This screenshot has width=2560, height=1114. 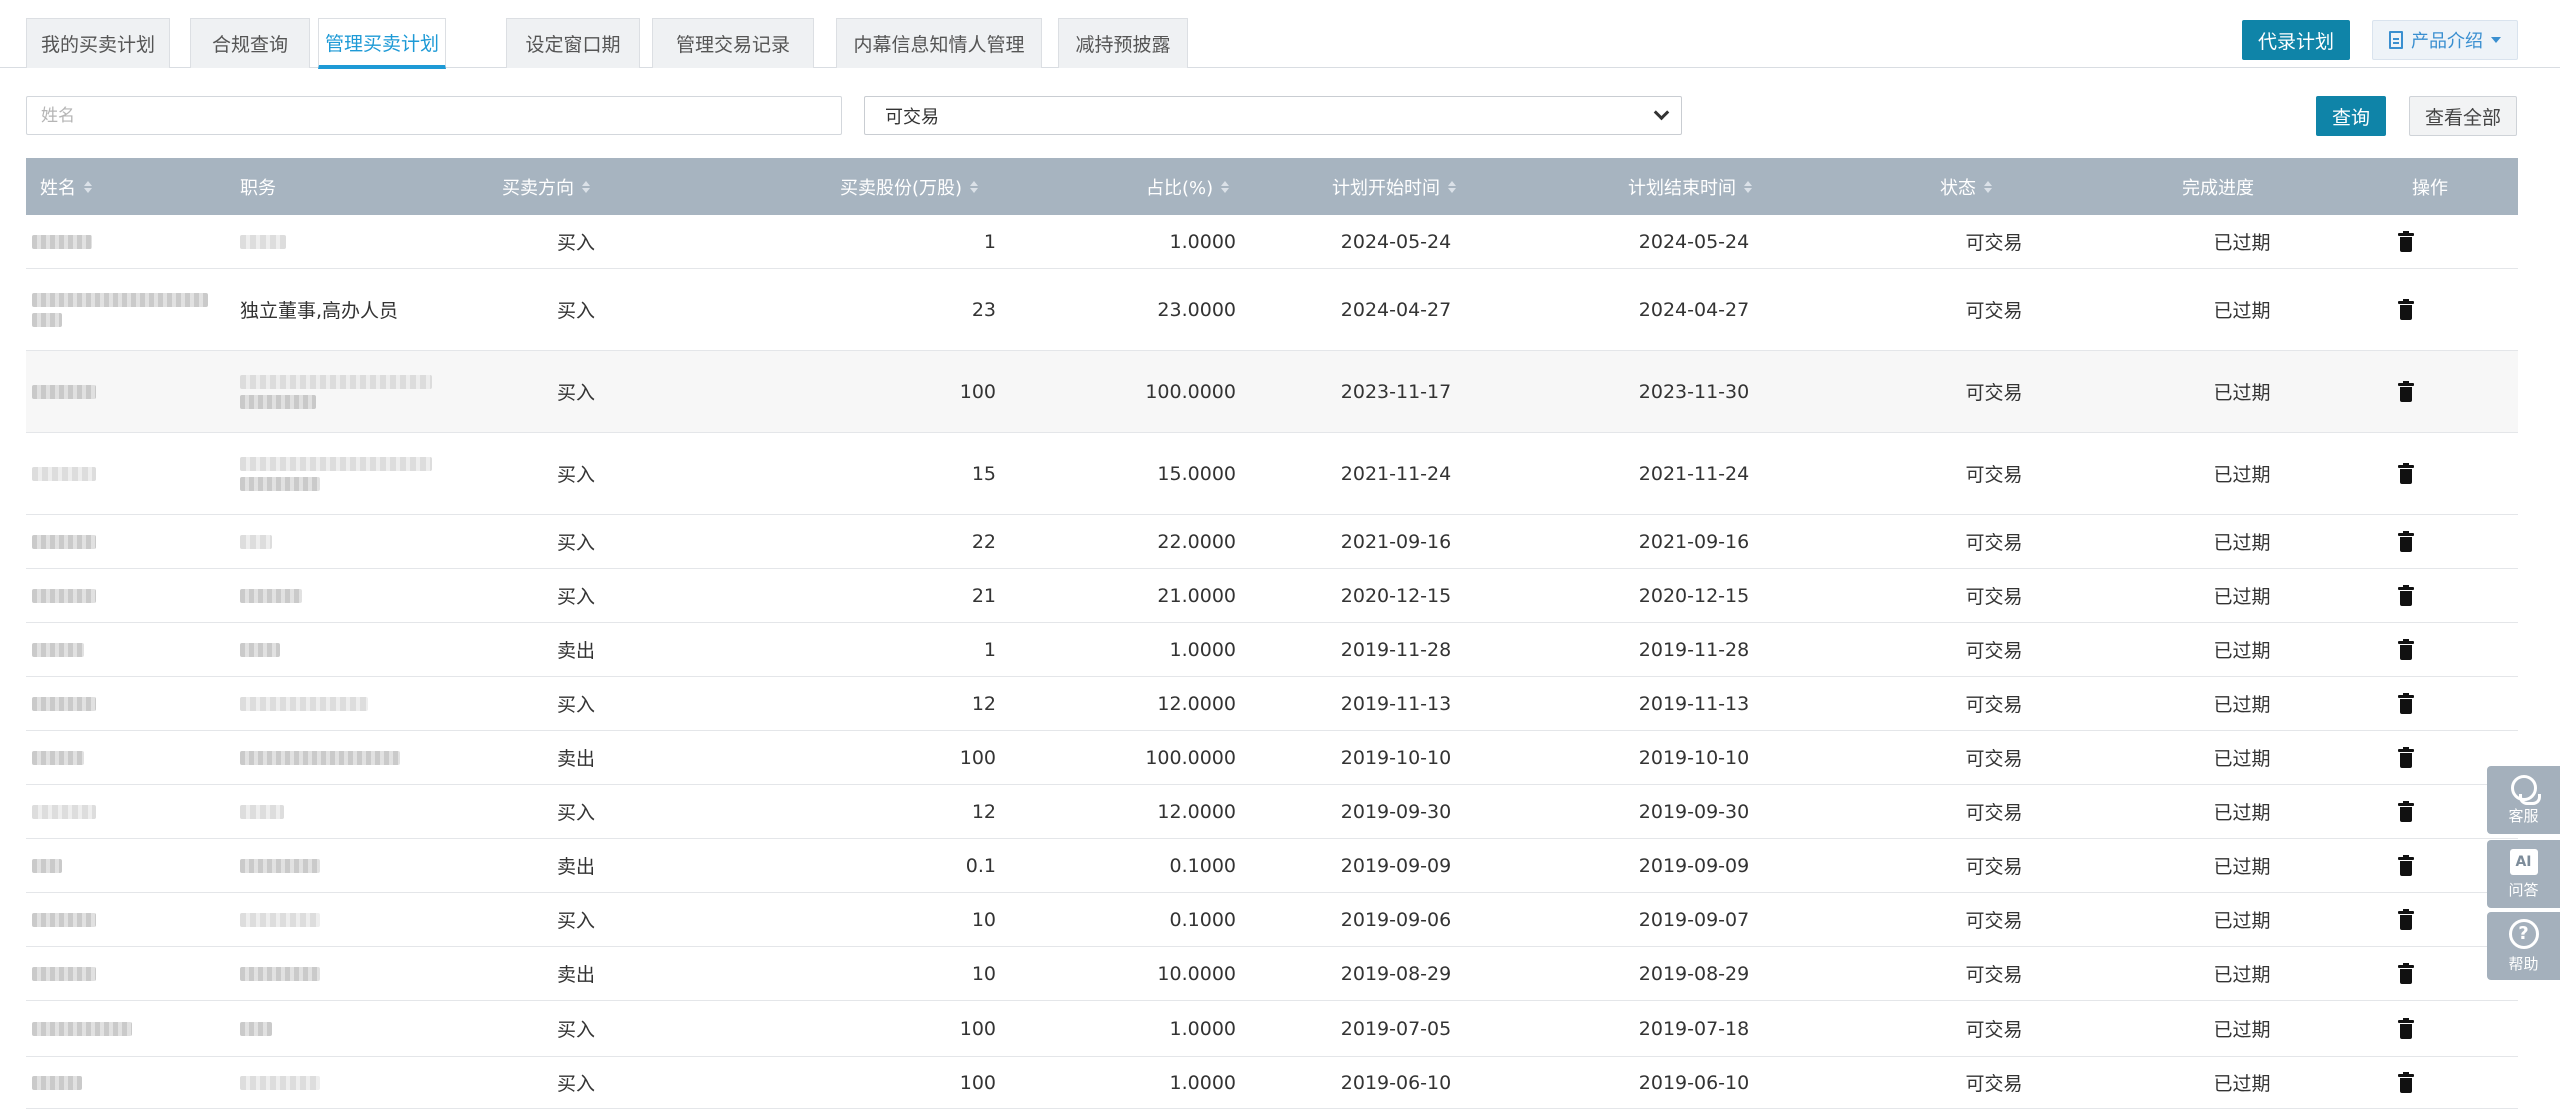 I want to click on tab-compliance-query: 合规查询, so click(x=250, y=43).